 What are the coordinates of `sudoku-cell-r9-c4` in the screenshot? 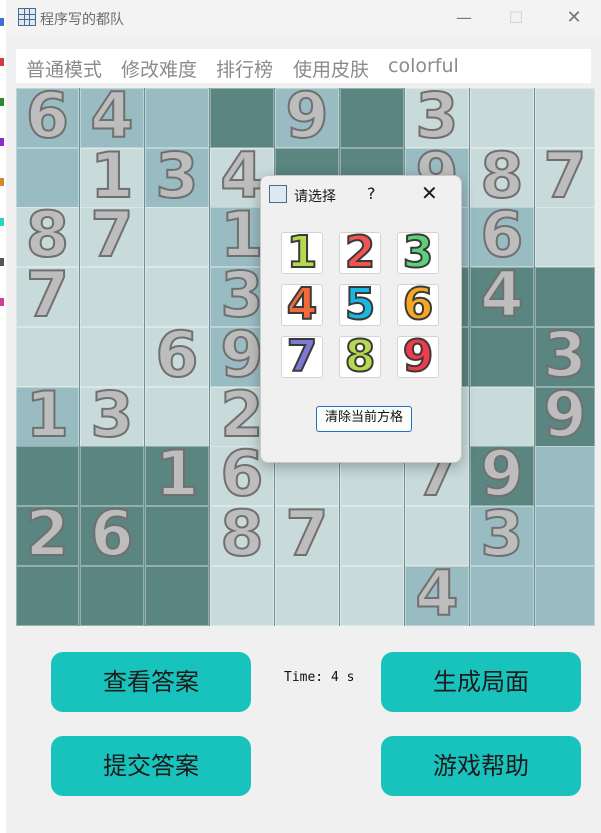 It's located at (242, 596).